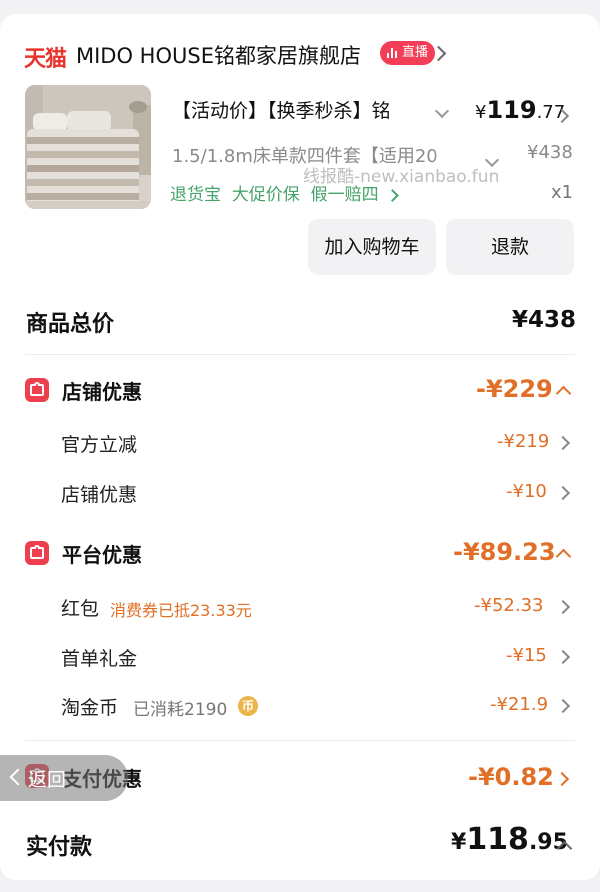 Image resolution: width=600 pixels, height=892 pixels. What do you see at coordinates (248, 706) in the screenshot?
I see `taojinbi-coin-icon: 币` at bounding box center [248, 706].